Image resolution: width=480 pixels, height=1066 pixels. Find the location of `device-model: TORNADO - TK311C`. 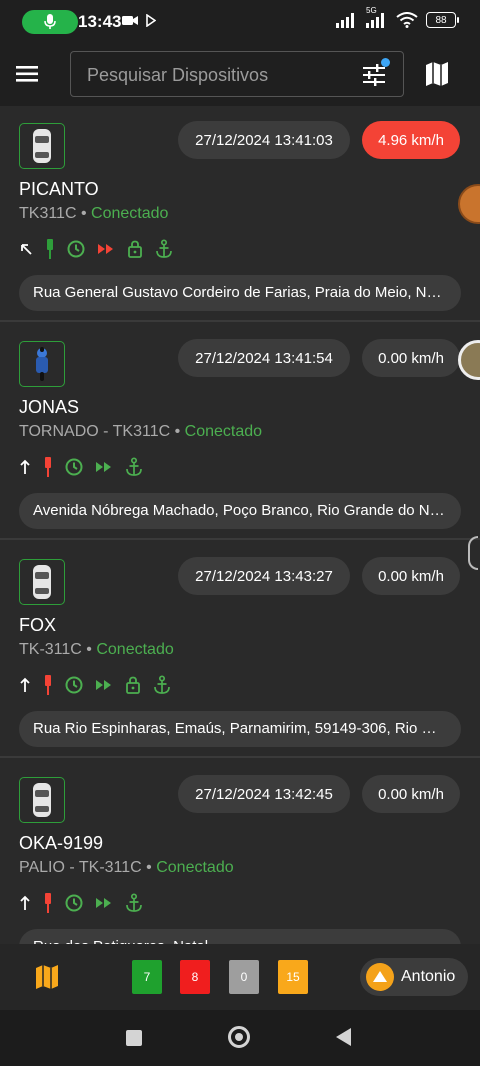

device-model: TORNADO - TK311C is located at coordinates (95, 431).